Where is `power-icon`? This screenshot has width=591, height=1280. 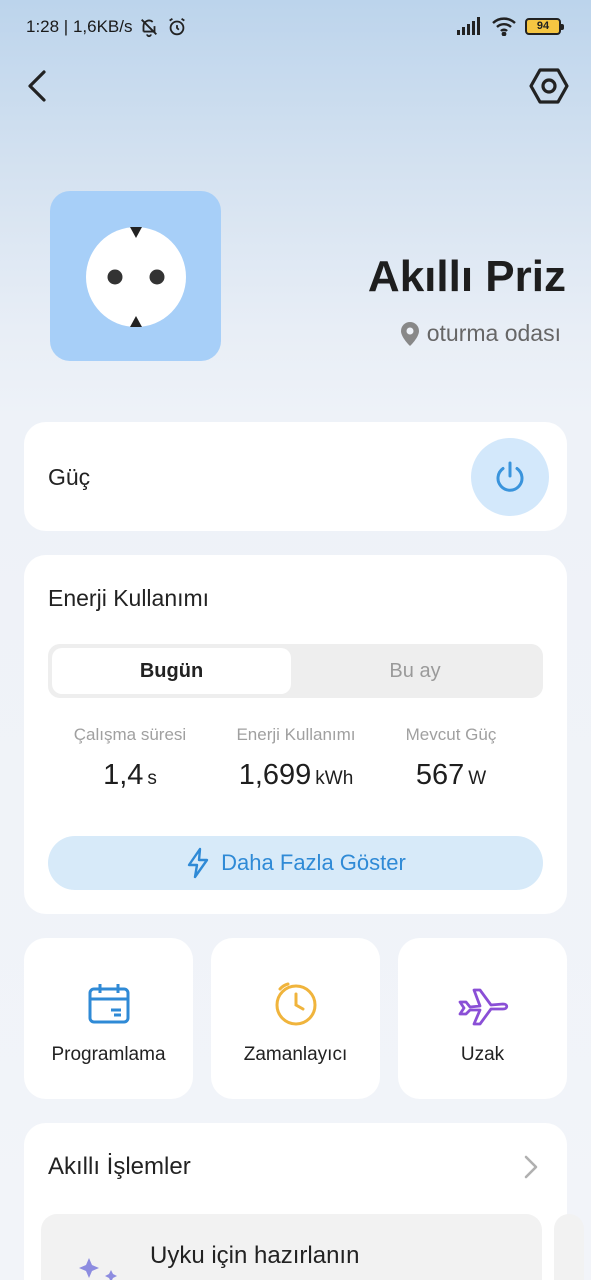 power-icon is located at coordinates (510, 476).